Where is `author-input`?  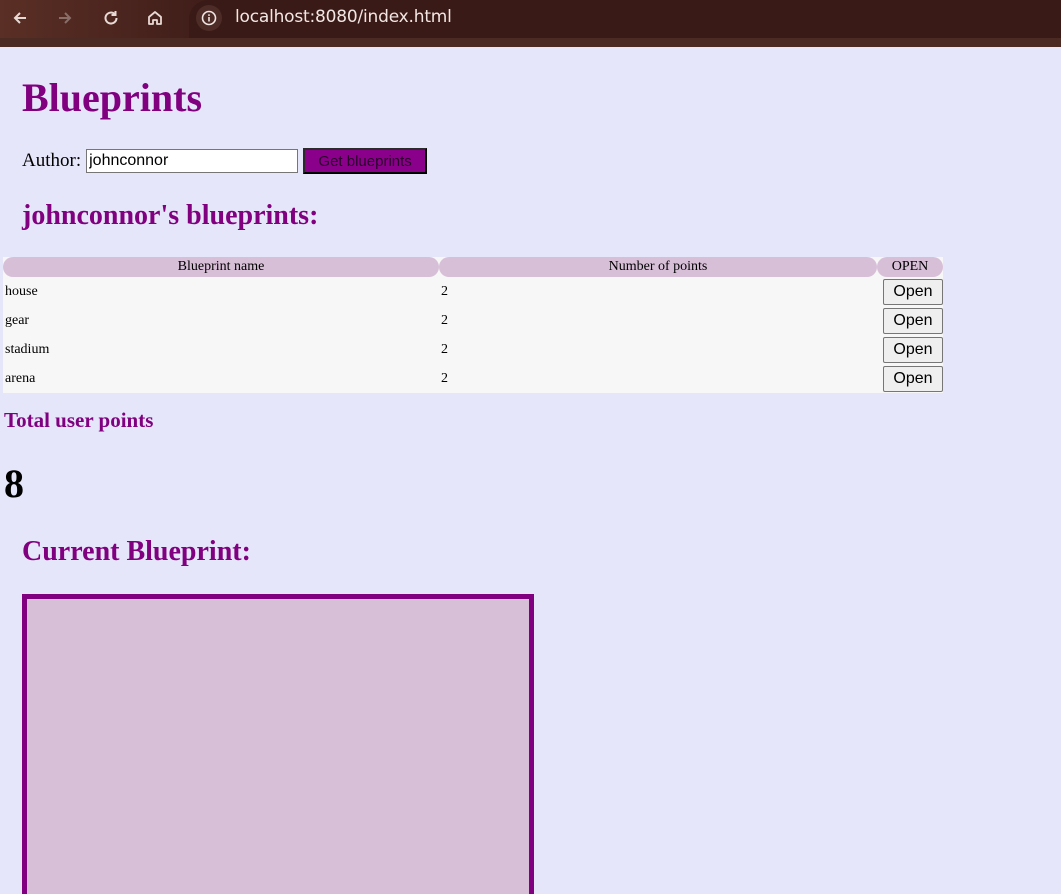 author-input is located at coordinates (192, 161).